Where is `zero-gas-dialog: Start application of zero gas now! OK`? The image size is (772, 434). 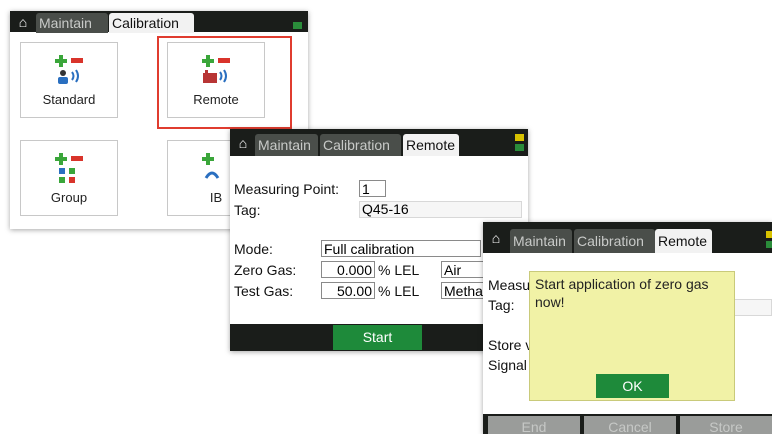
zero-gas-dialog: Start application of zero gas now! OK is located at coordinates (632, 336).